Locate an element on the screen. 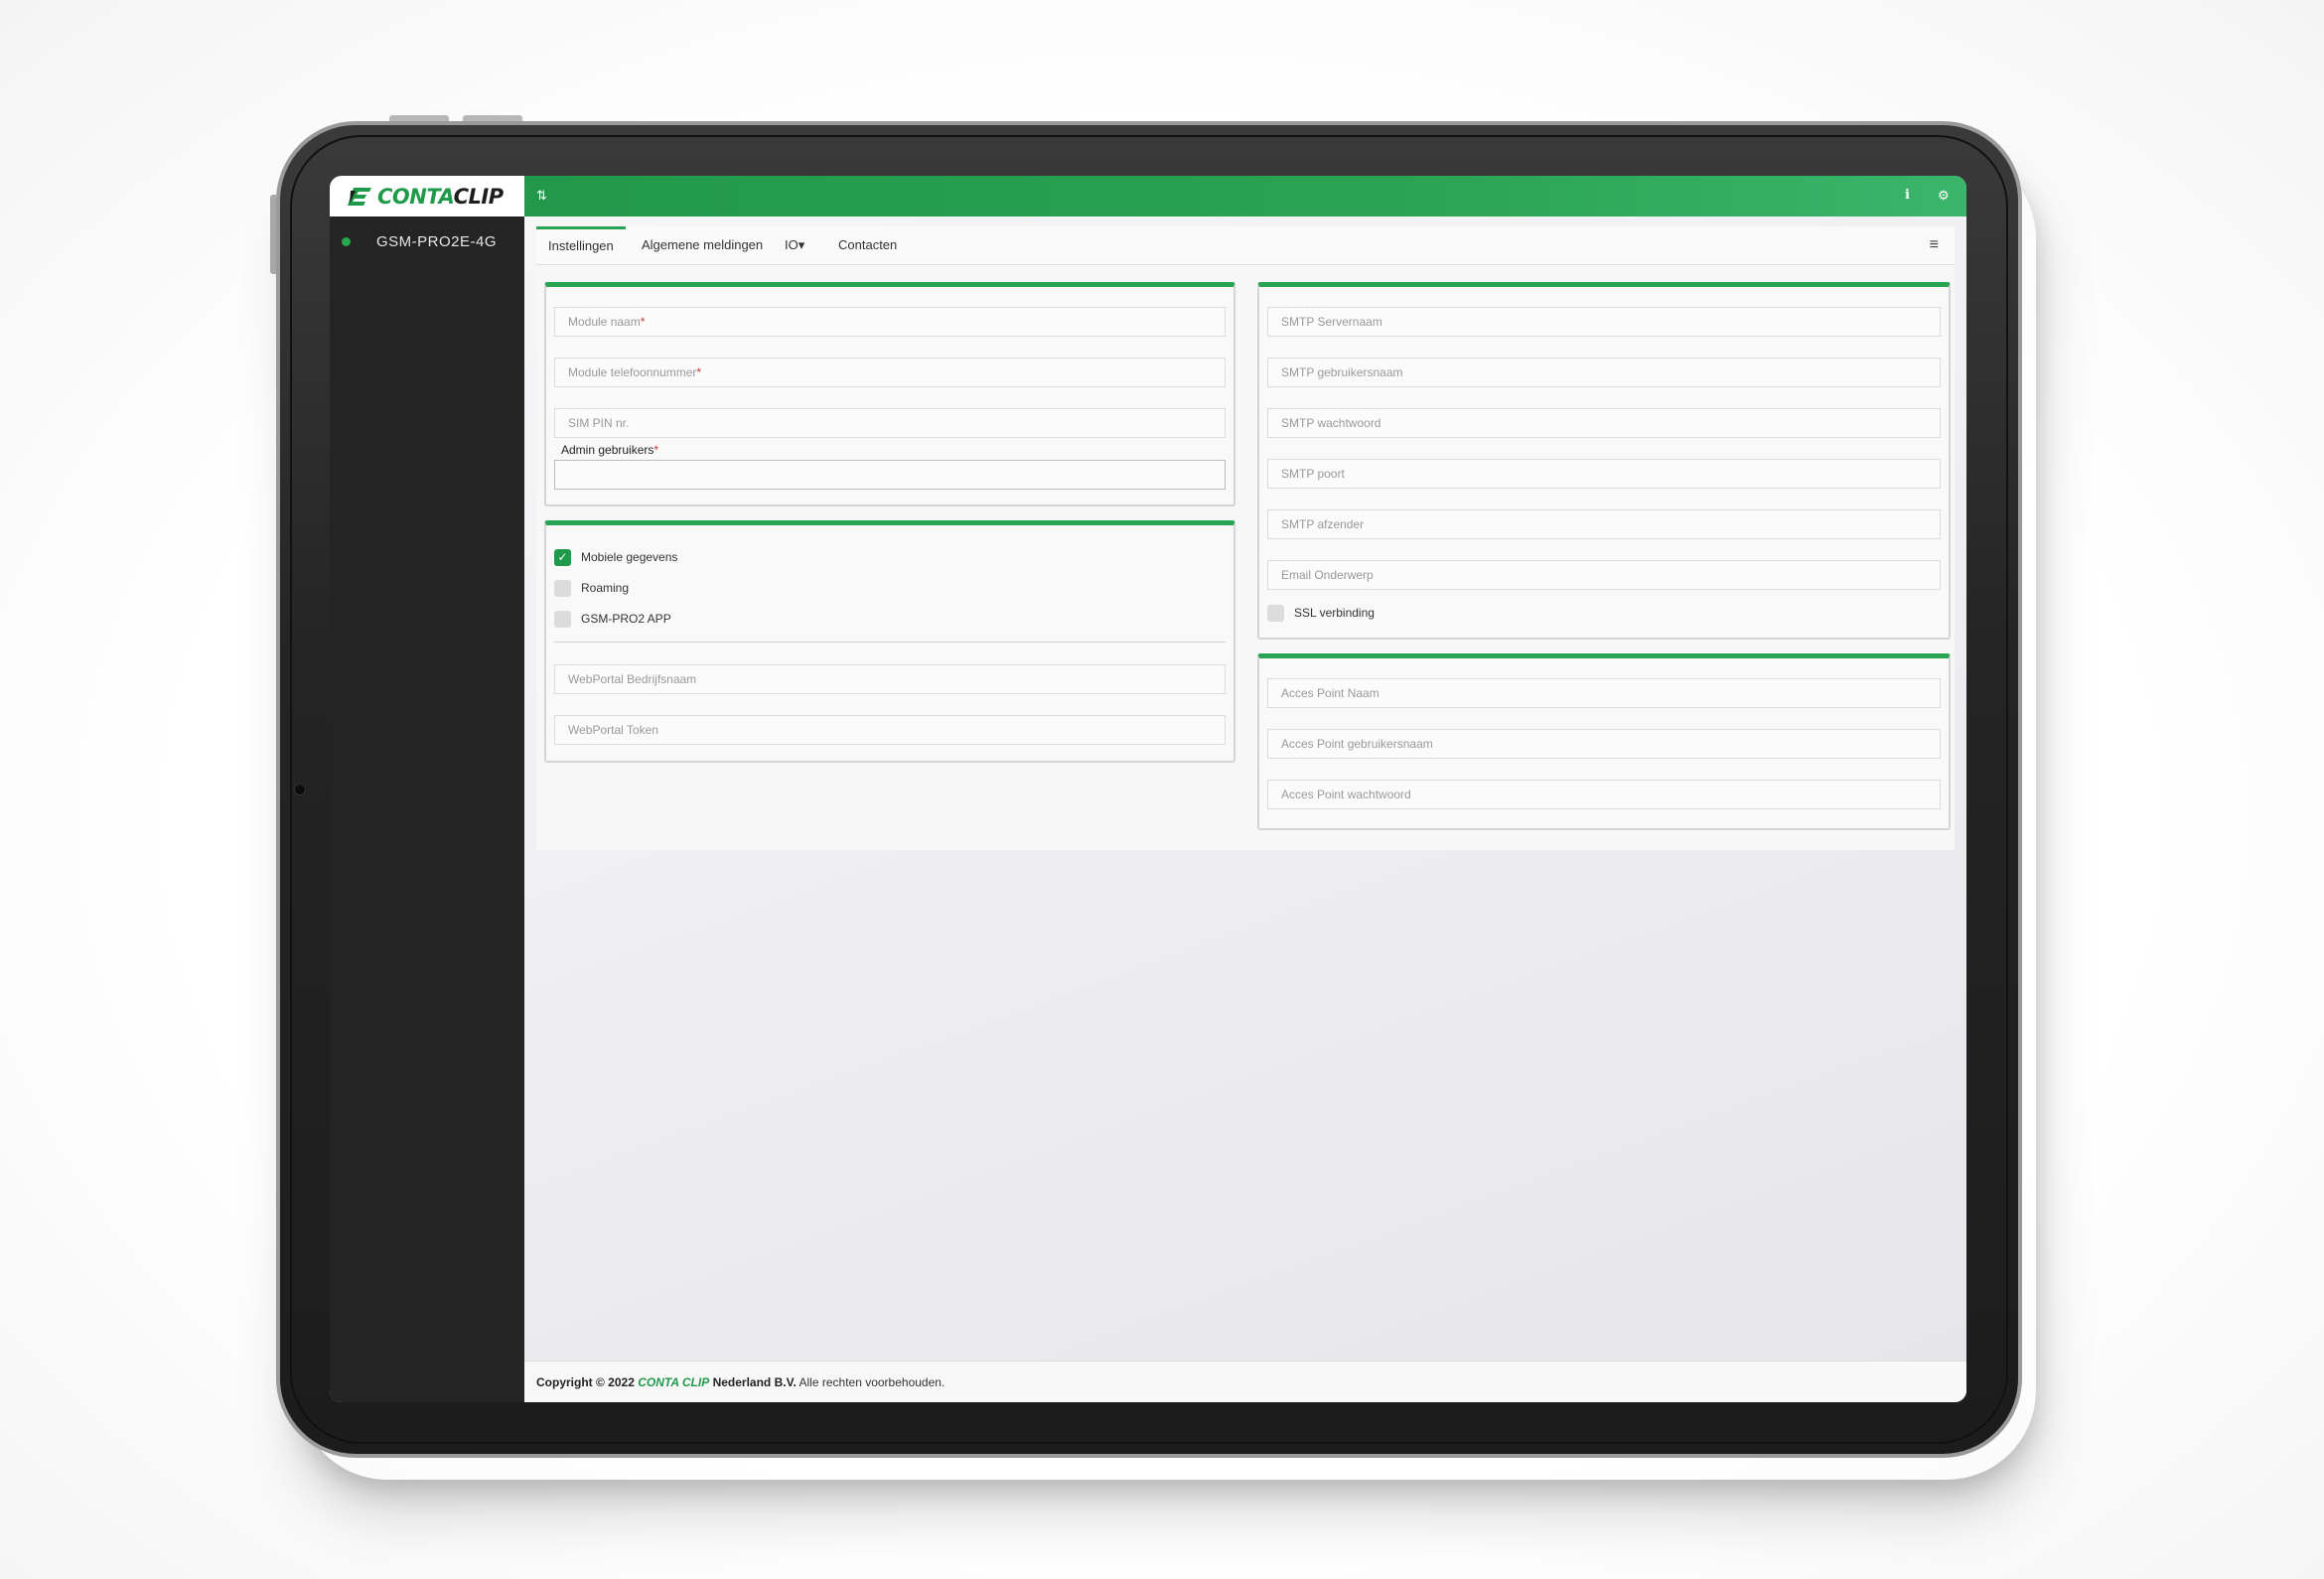 The height and width of the screenshot is (1579, 2324). camera-icon is located at coordinates (300, 789).